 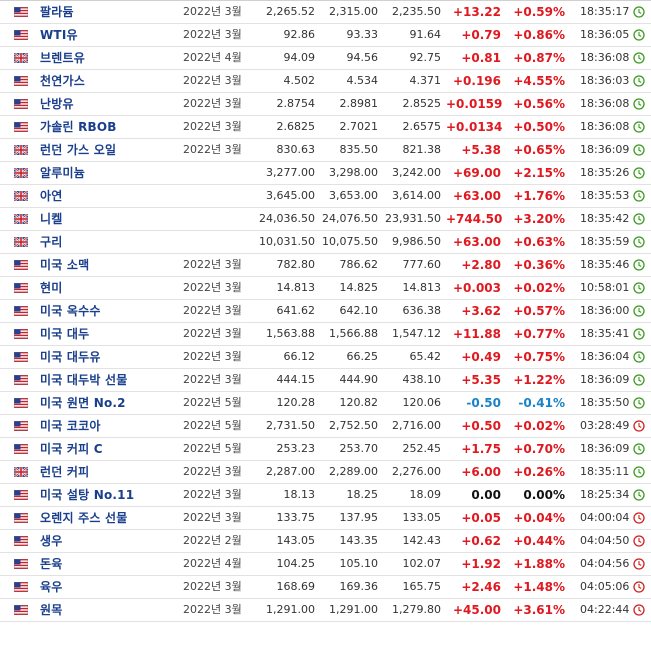 What do you see at coordinates (51, 242) in the screenshot?
I see `commodity-name-link: 구리` at bounding box center [51, 242].